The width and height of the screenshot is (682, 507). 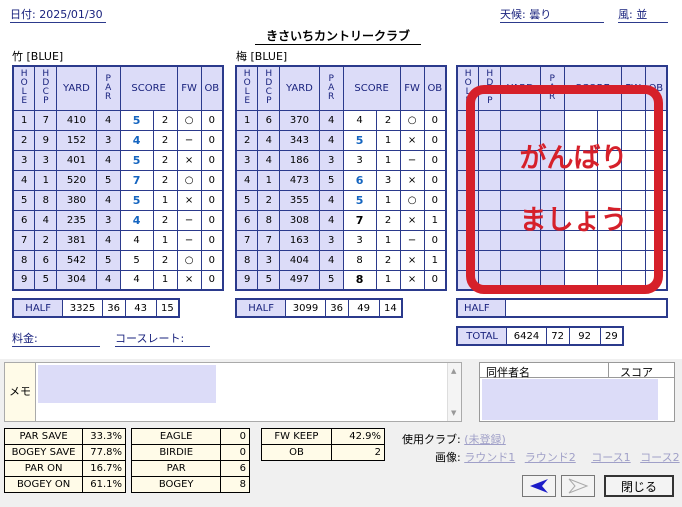 I want to click on prev-button, so click(x=539, y=486).